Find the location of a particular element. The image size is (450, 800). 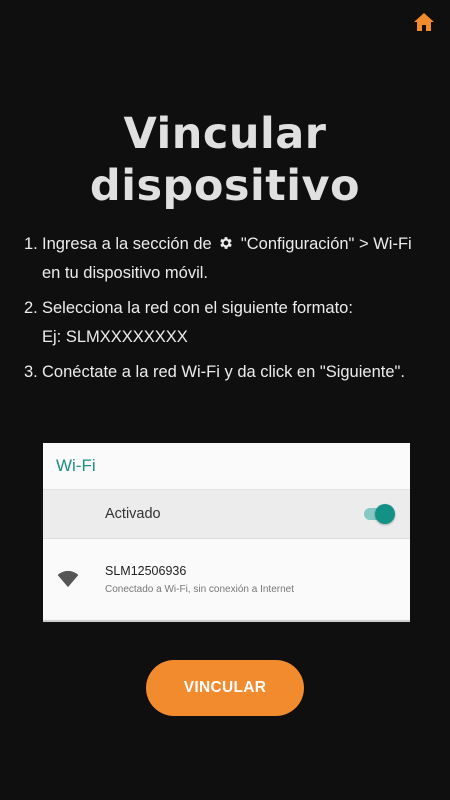

wifi-toggle-row: Activado is located at coordinates (226, 514).